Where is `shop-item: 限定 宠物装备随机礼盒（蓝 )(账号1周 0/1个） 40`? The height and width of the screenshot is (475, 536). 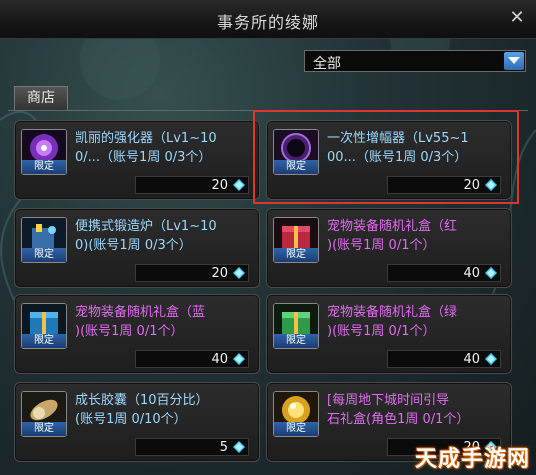 shop-item: 限定 宠物装备随机礼盒（蓝 )(账号1周 0/1个） 40 is located at coordinates (137, 334).